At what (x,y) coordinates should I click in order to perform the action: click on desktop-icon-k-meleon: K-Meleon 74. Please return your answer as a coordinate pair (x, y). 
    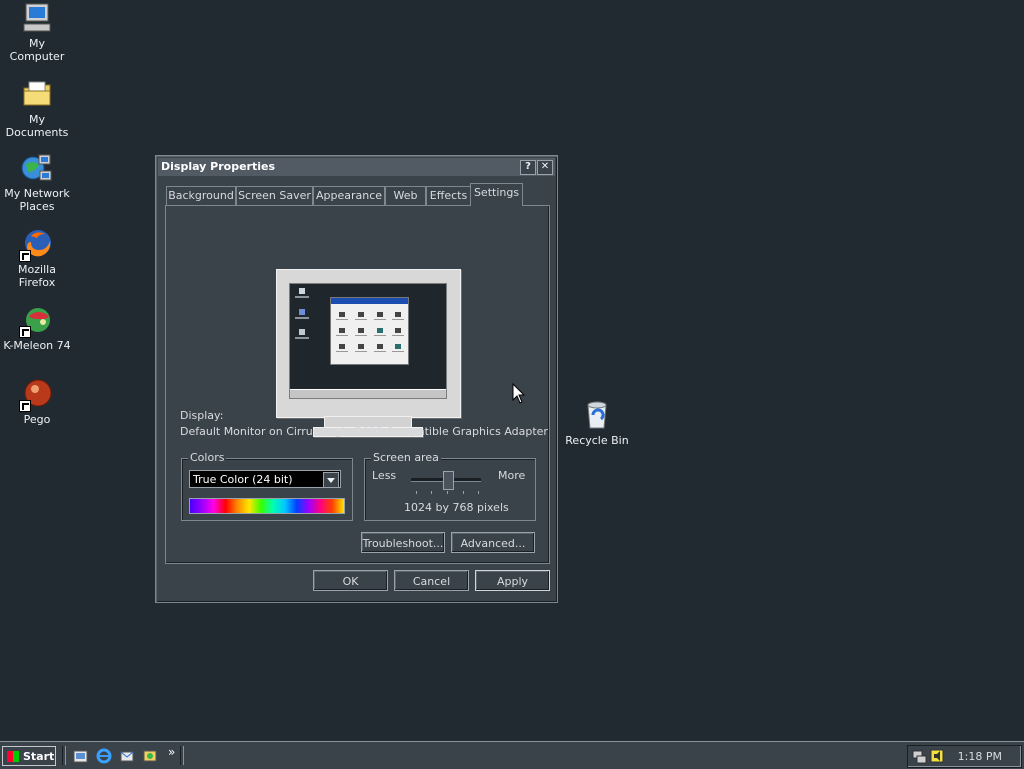
    Looking at the image, I should click on (37, 328).